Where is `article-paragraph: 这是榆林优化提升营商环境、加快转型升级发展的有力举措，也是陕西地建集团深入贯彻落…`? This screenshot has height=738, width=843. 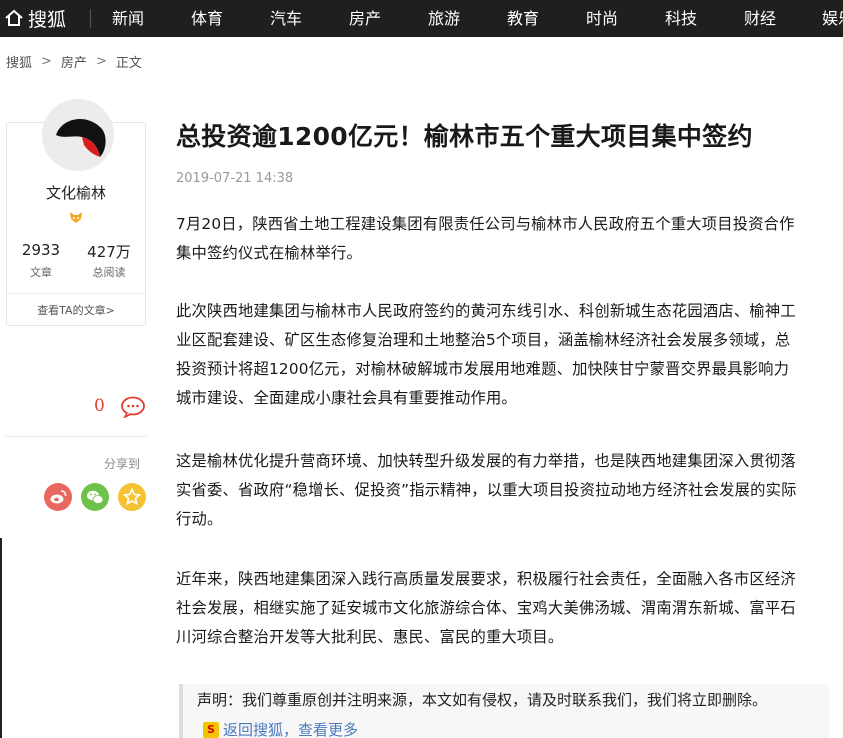 article-paragraph: 这是榆林优化提升营商环境、加快转型升级发展的有力举措，也是陕西地建集团深入贯彻落… is located at coordinates (498, 490).